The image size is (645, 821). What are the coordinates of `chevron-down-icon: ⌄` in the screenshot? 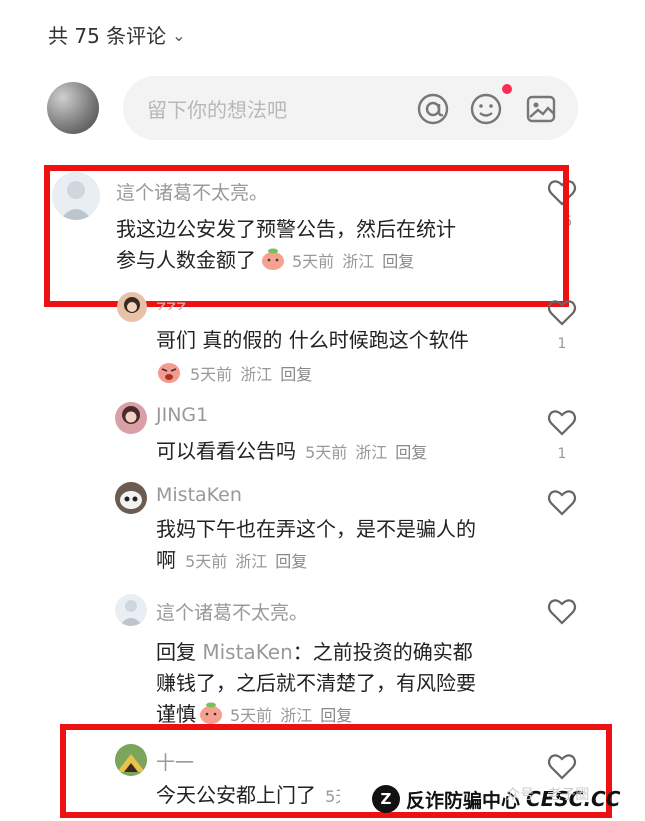 It's located at (179, 35).